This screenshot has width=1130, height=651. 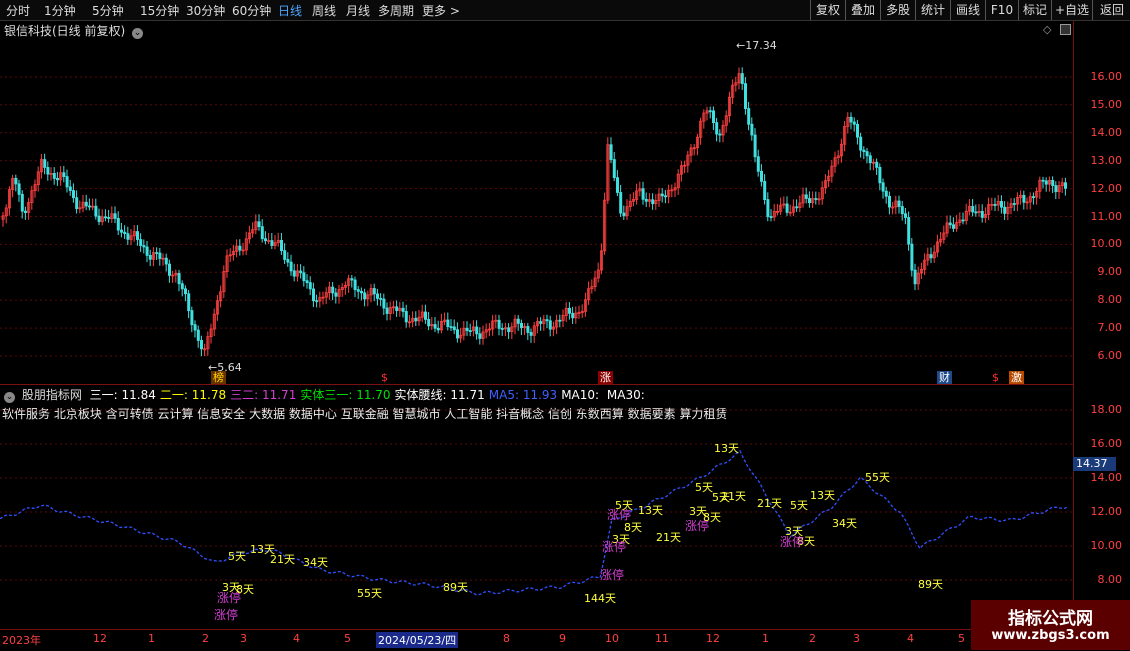 What do you see at coordinates (897, 10) in the screenshot?
I see `multi-stock-button: 多股` at bounding box center [897, 10].